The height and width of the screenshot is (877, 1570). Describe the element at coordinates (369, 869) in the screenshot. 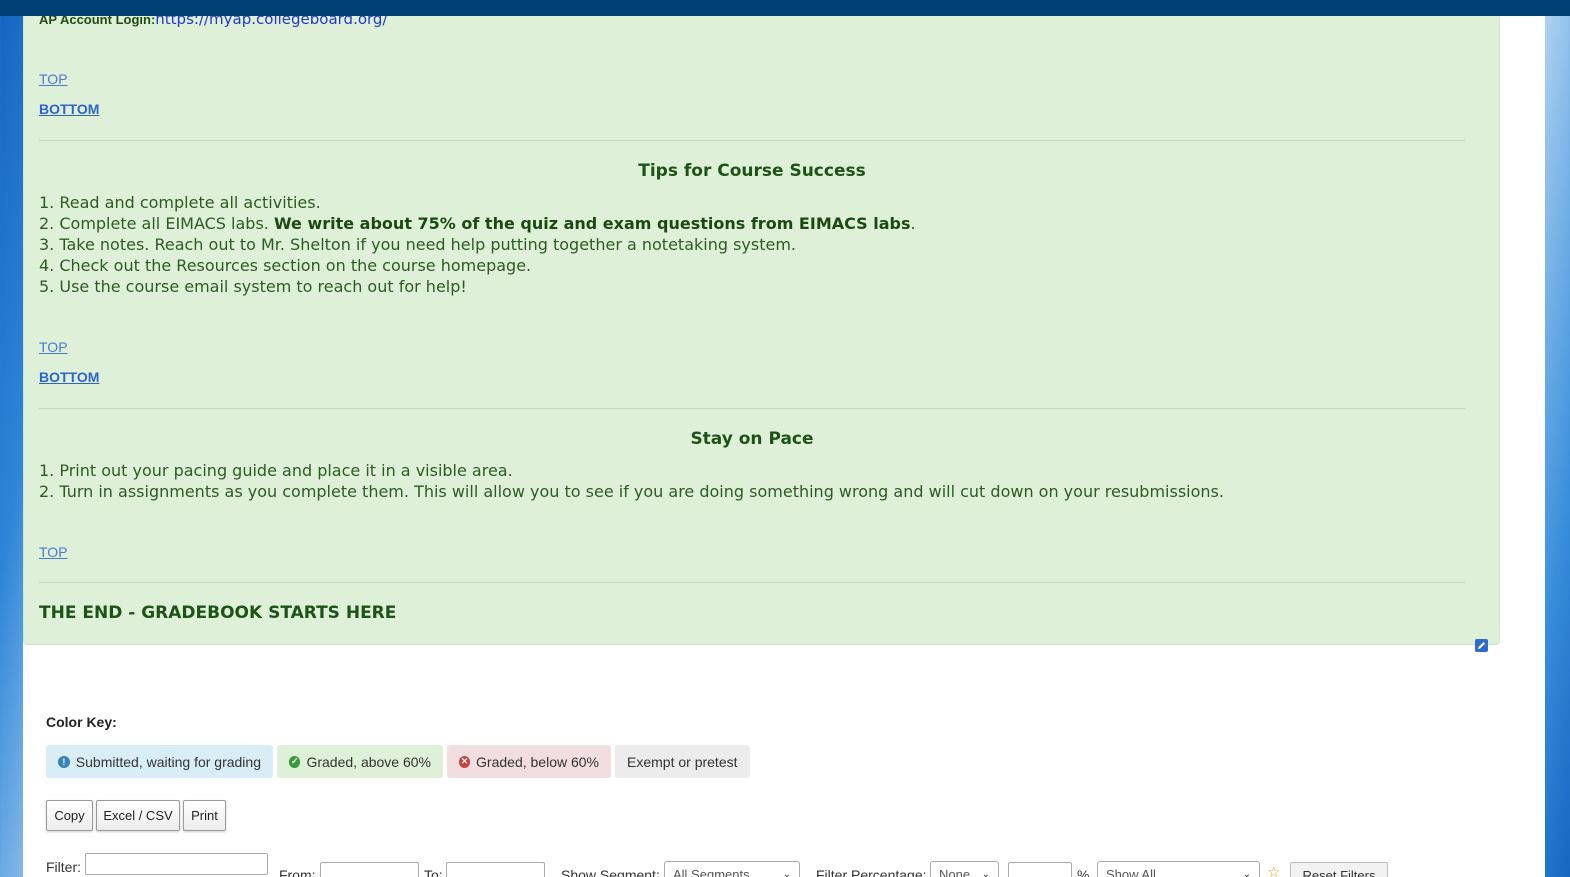

I see `from-date-input` at that location.